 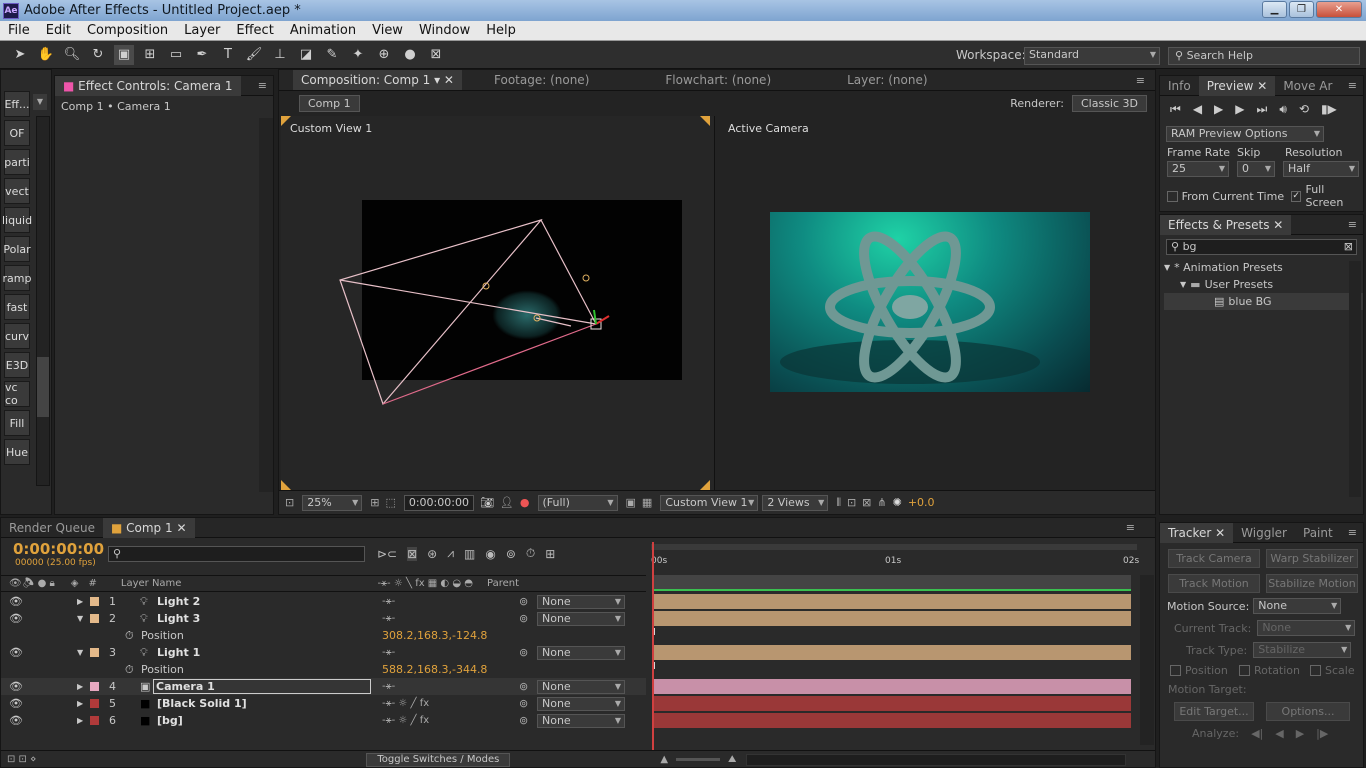 I want to click on sidebar-tool-ramp: ramp, so click(x=17, y=278).